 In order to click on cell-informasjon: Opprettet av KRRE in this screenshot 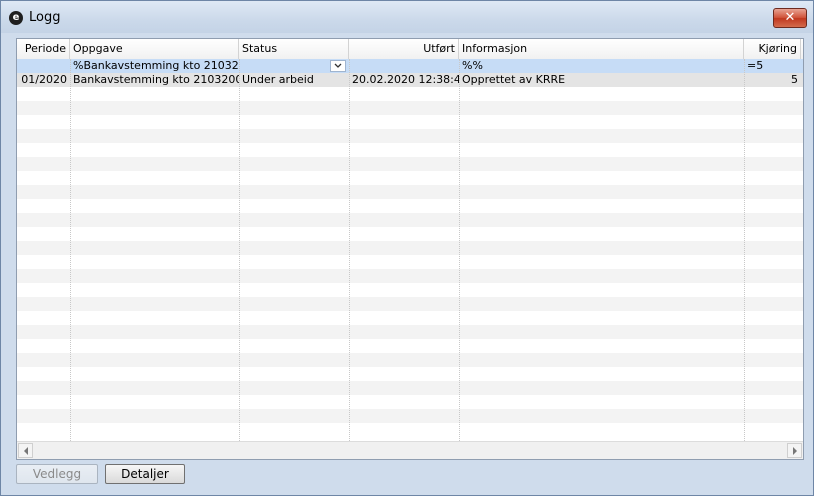, I will do `click(514, 79)`.